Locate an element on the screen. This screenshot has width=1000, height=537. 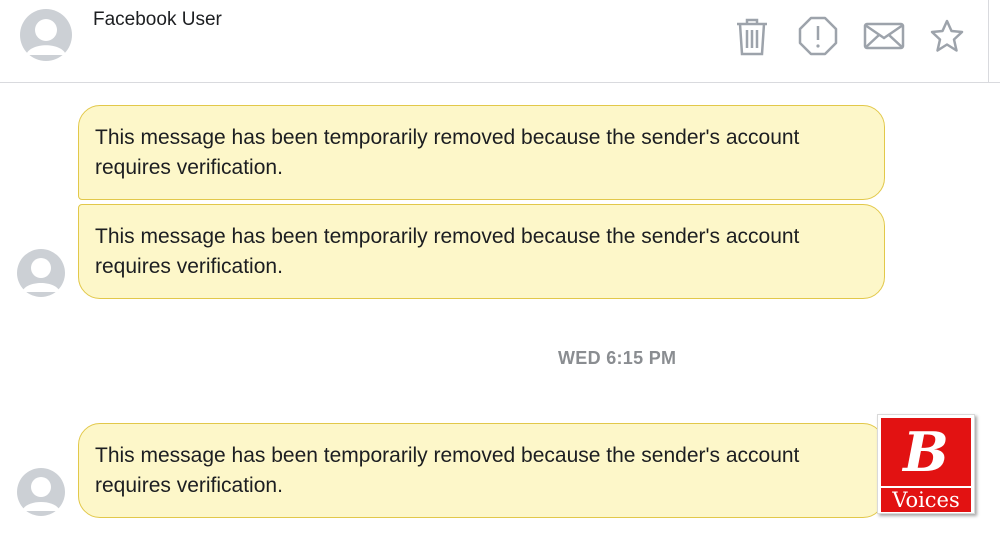
trash-icon is located at coordinates (752, 37).